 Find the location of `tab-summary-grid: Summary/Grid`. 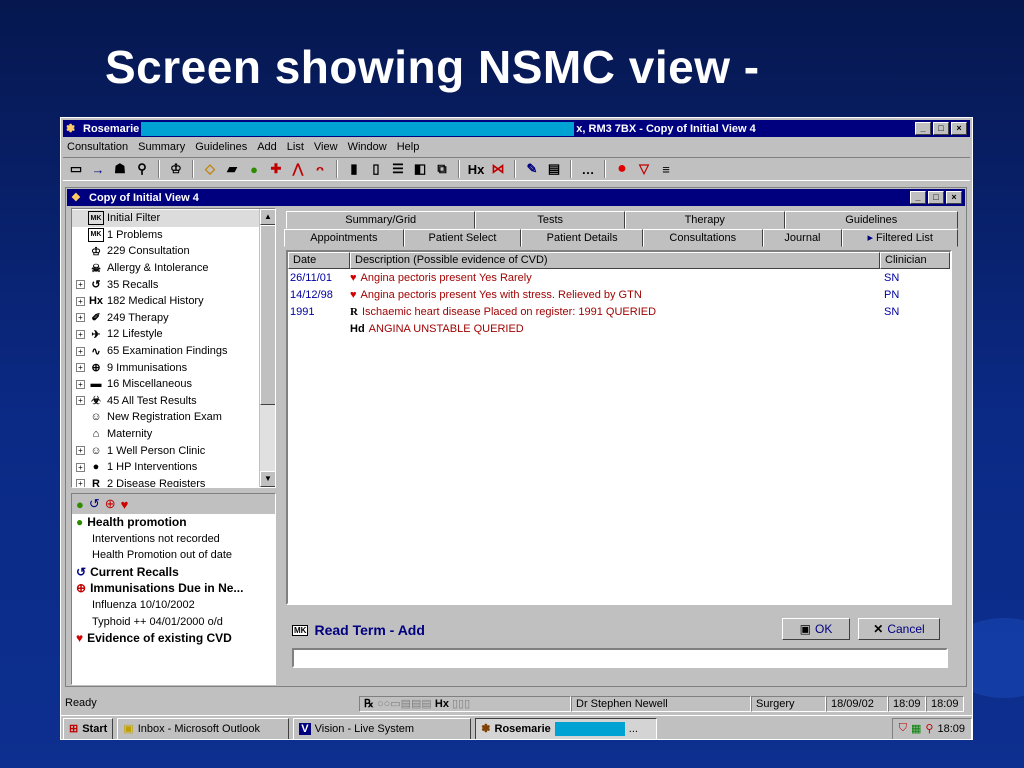

tab-summary-grid: Summary/Grid is located at coordinates (381, 220).